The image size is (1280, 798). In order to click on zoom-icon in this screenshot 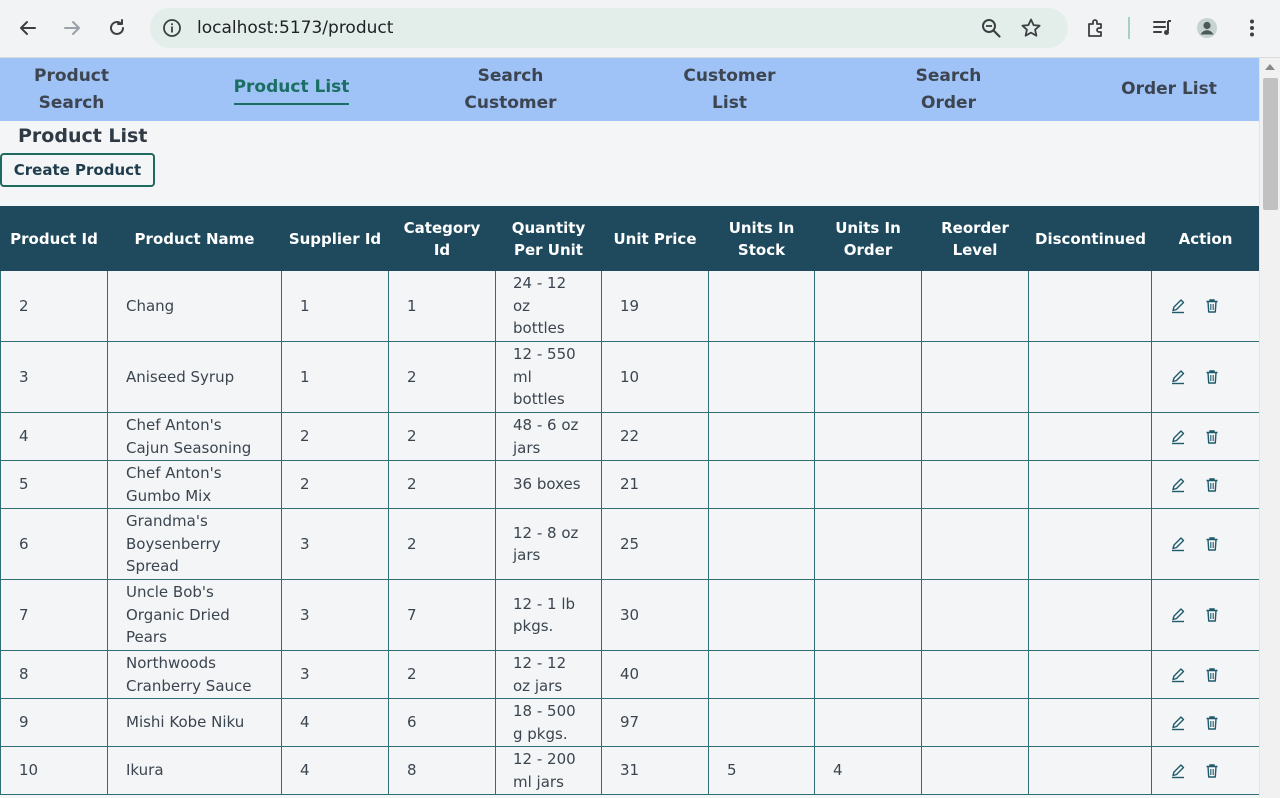, I will do `click(991, 28)`.